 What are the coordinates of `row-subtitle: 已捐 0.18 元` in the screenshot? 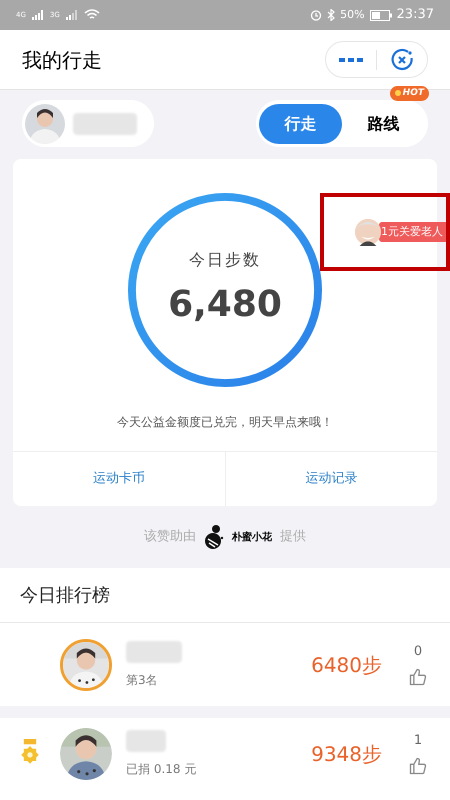 It's located at (162, 769).